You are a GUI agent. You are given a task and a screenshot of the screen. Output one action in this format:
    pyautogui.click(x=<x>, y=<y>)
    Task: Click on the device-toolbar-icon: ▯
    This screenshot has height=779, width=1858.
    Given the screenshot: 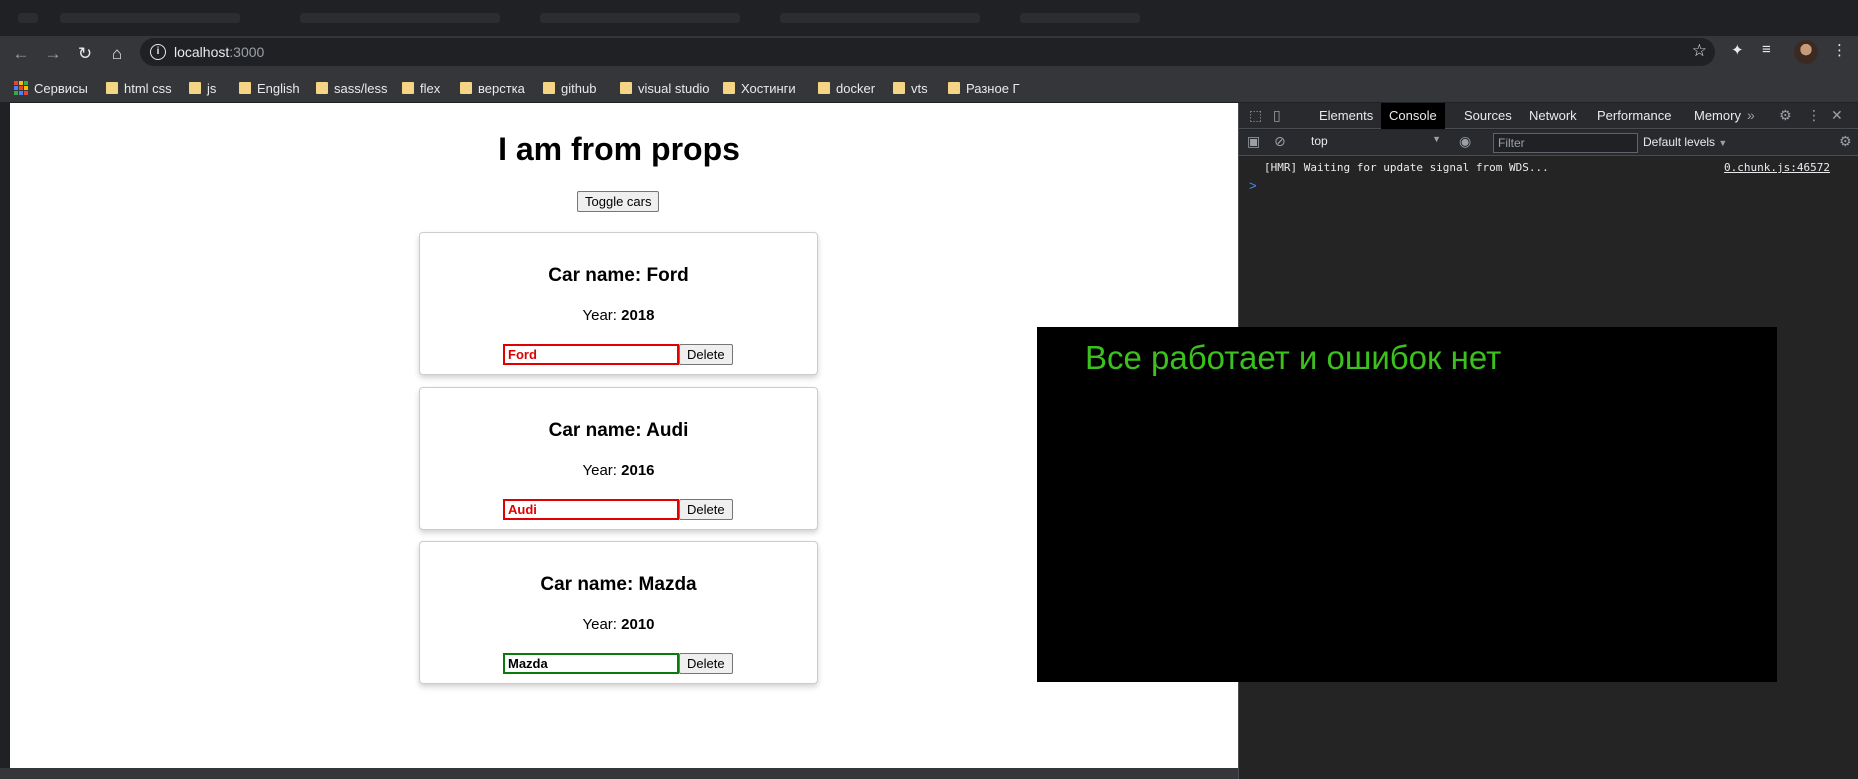 What is the action you would take?
    pyautogui.click(x=1277, y=115)
    